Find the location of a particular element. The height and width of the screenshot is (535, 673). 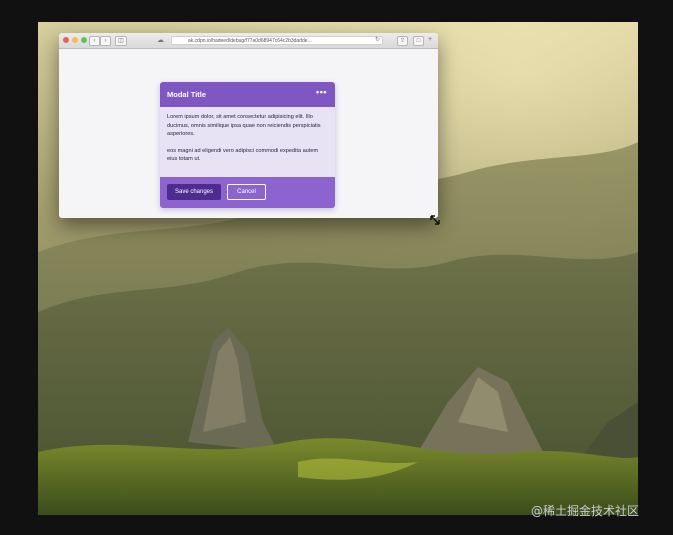

more-options-icon: ••• is located at coordinates (321, 92).